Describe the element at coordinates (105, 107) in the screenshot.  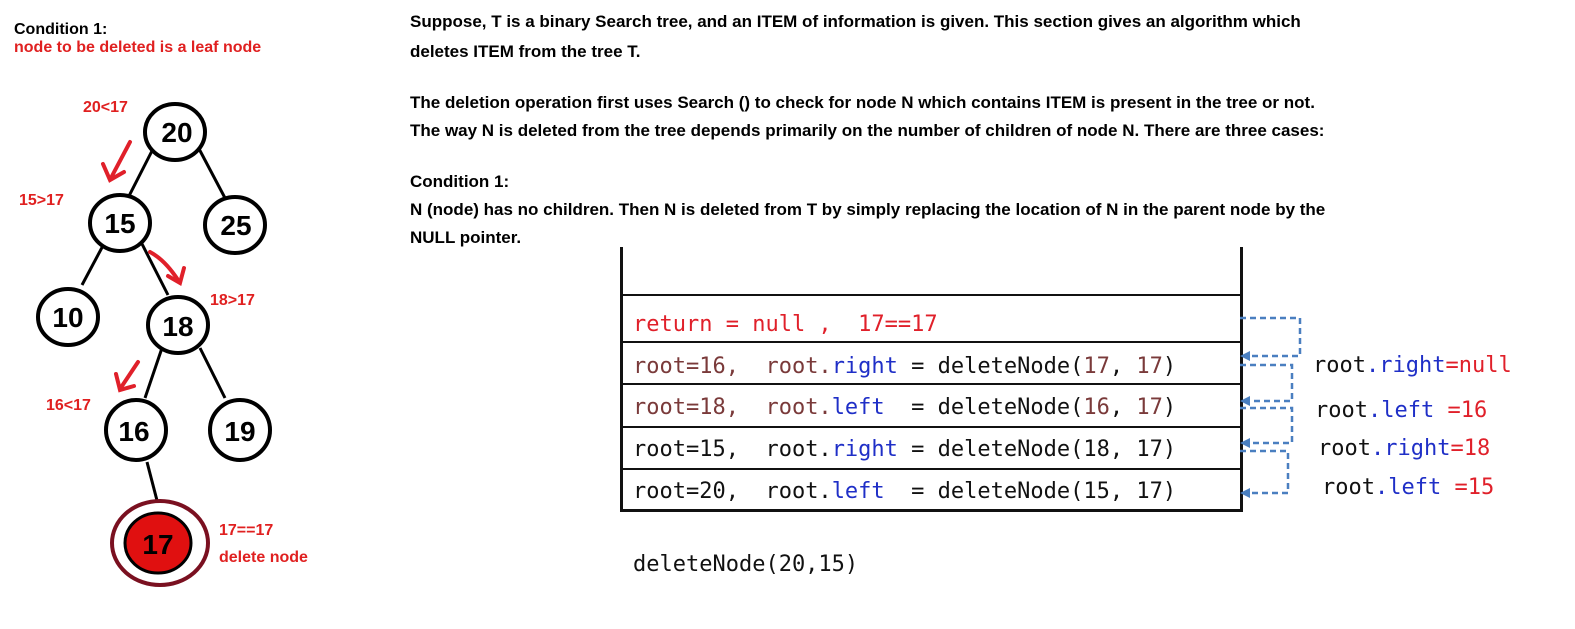
I see `ann-20-17: 20<17` at that location.